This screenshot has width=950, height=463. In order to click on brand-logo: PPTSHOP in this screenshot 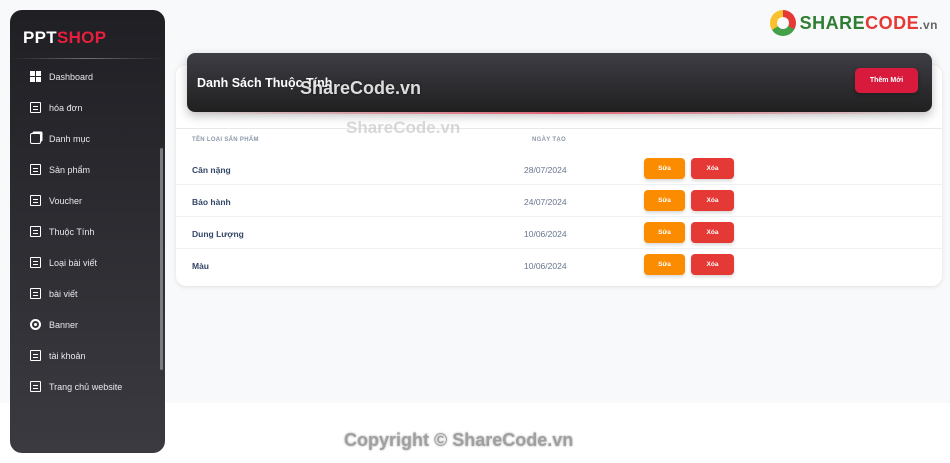, I will do `click(87, 34)`.